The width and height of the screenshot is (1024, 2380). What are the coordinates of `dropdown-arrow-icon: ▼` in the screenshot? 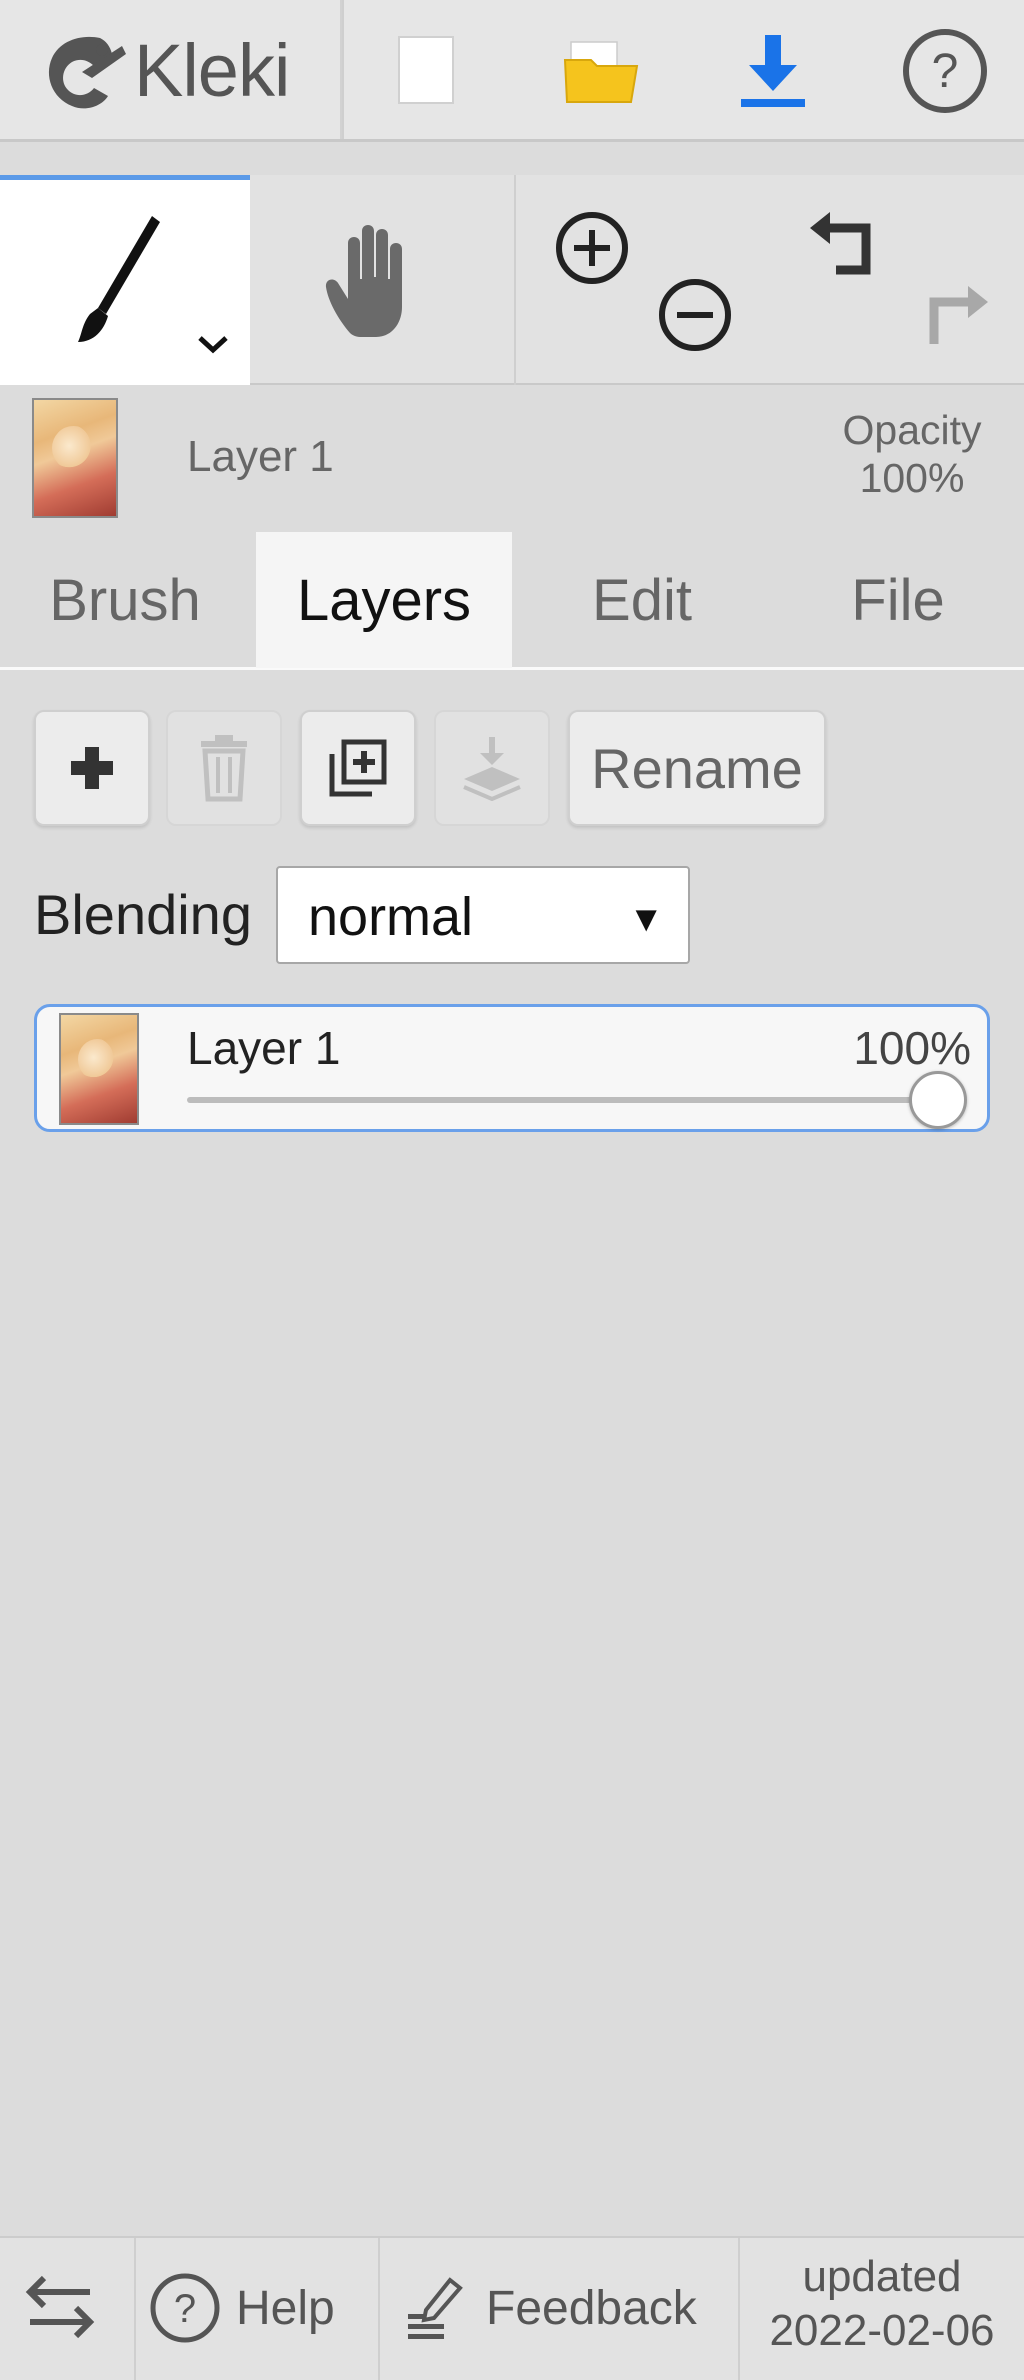 It's located at (646, 918).